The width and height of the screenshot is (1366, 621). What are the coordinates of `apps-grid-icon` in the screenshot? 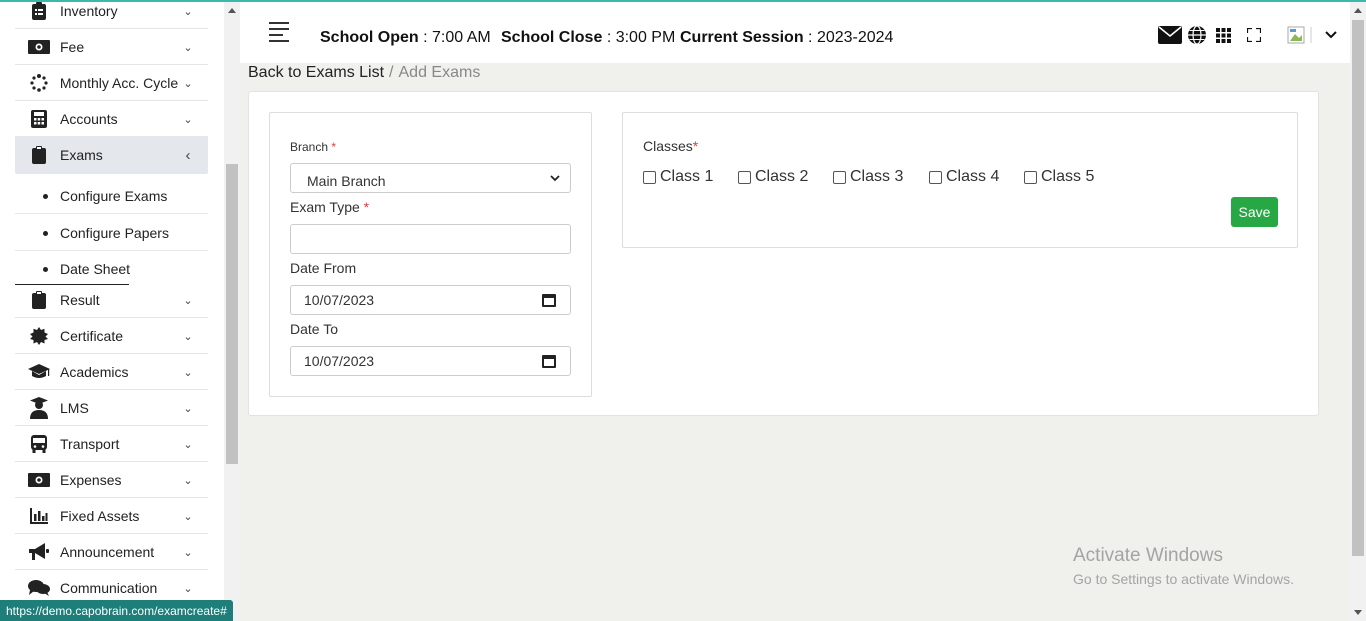 It's located at (1223, 35).